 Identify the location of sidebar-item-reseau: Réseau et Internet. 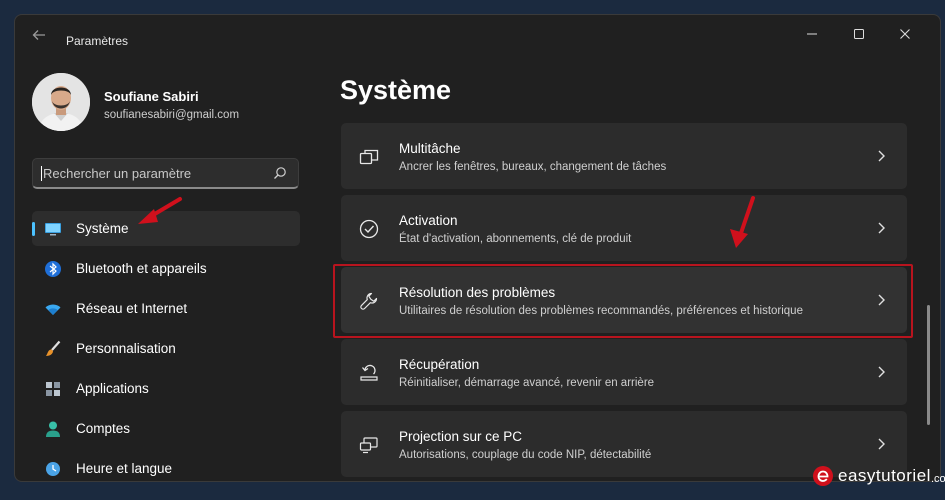
(166, 308).